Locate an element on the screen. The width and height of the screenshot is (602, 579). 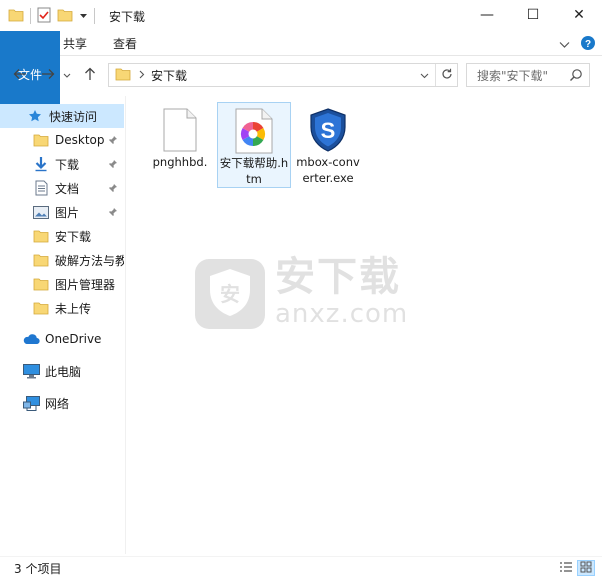
sidebar-item-label: 文档 is located at coordinates (67, 188).